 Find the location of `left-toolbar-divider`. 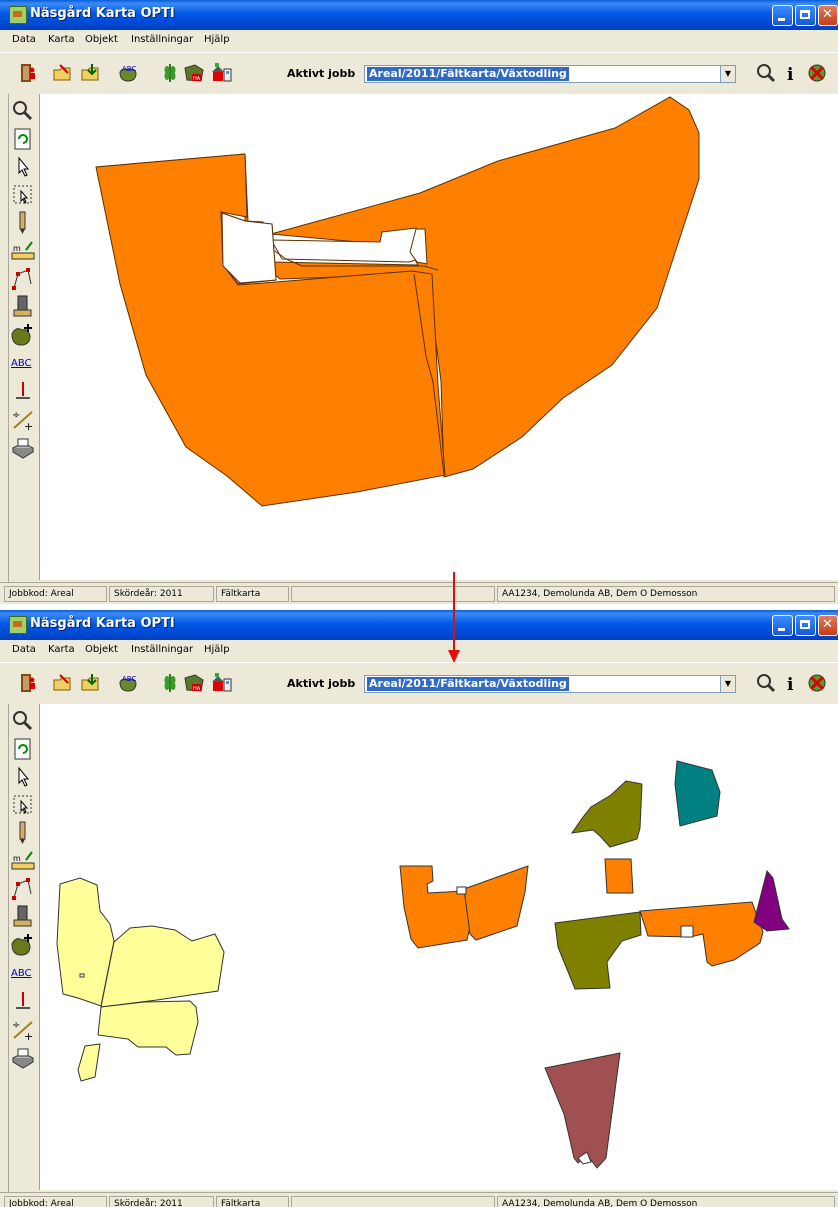

left-toolbar-divider is located at coordinates (8, 338).